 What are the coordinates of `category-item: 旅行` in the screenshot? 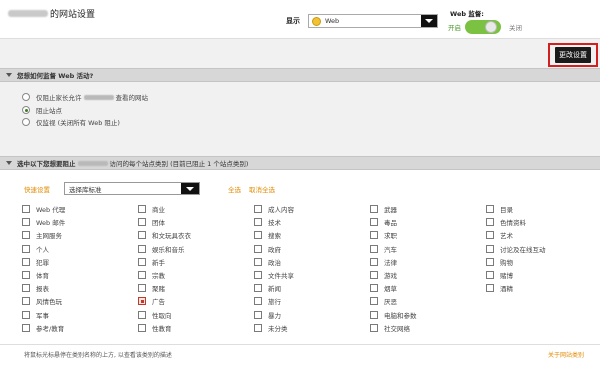 It's located at (267, 301).